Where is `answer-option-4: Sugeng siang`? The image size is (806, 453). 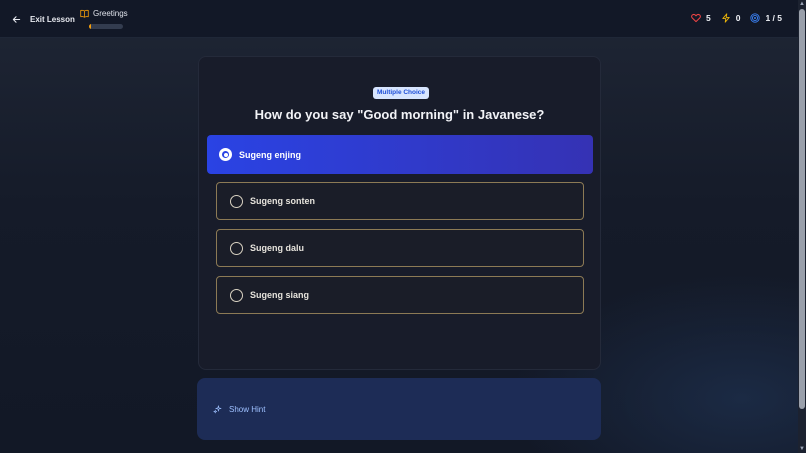
answer-option-4: Sugeng siang is located at coordinates (400, 295).